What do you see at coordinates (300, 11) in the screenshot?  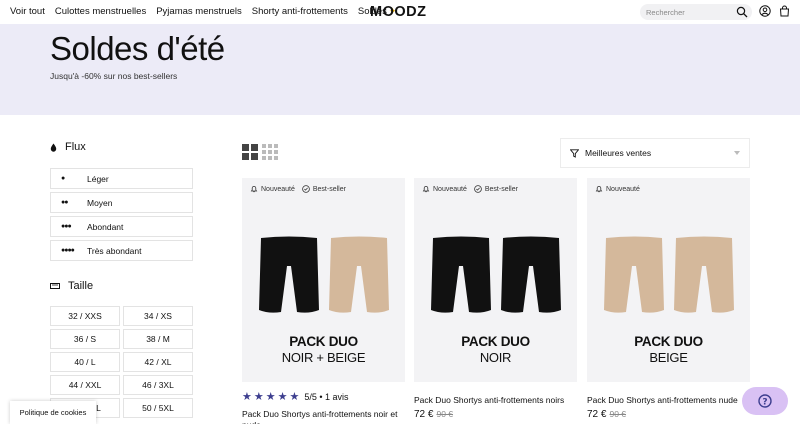 I see `nav-shorty-anti-frottements: Shorty anti-frottements` at bounding box center [300, 11].